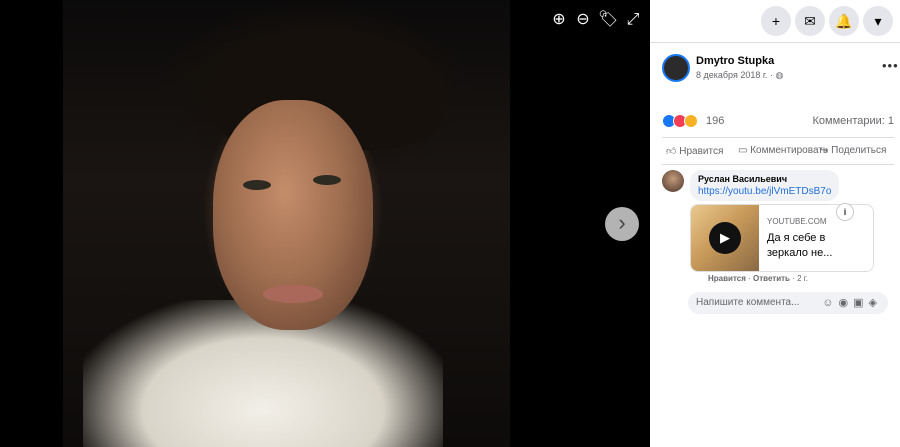 Image resolution: width=900 pixels, height=447 pixels. I want to click on zoom-in-icon: ⊕, so click(559, 20).